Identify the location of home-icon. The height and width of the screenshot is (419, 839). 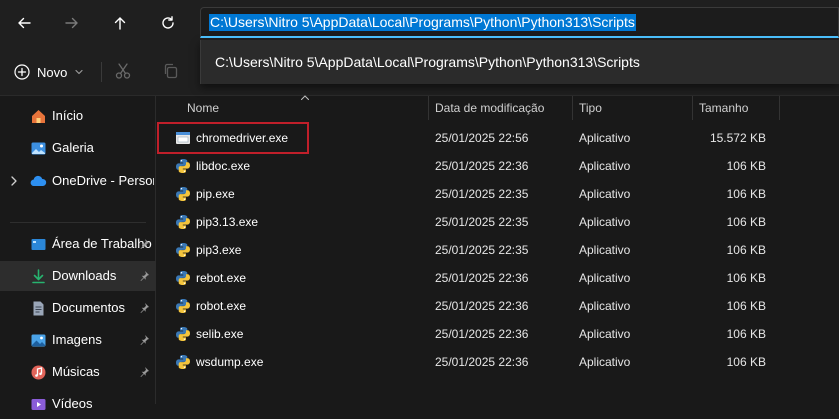
(38, 116).